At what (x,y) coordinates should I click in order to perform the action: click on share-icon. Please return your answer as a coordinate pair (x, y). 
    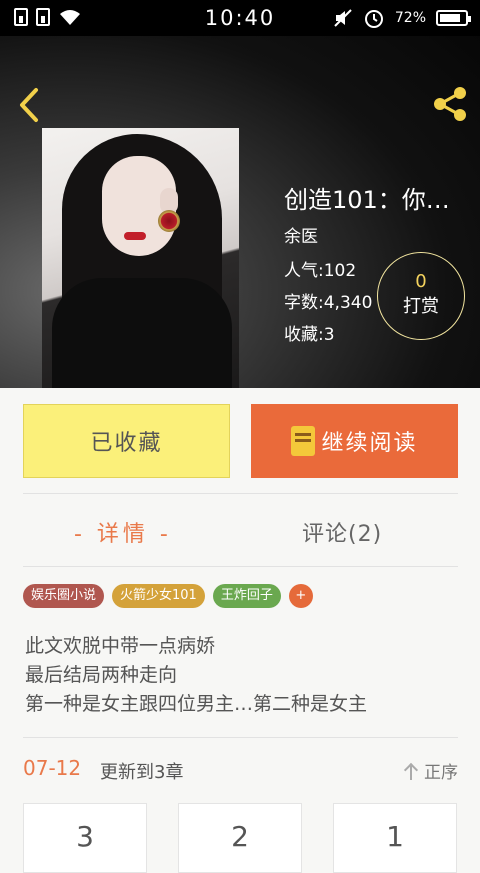
    Looking at the image, I should click on (450, 104).